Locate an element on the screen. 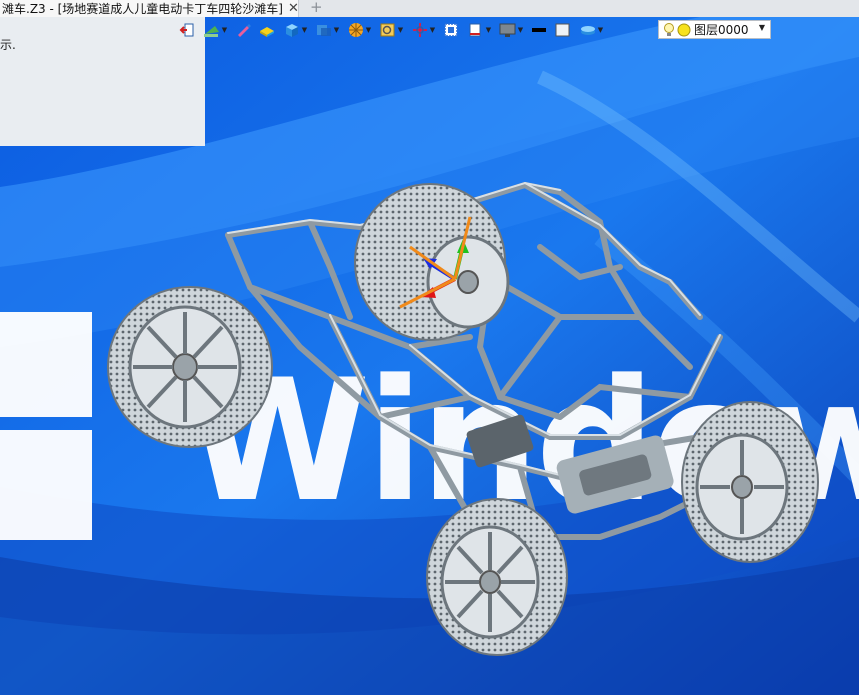 This screenshot has width=859, height=695. exit-button is located at coordinates (187, 30).